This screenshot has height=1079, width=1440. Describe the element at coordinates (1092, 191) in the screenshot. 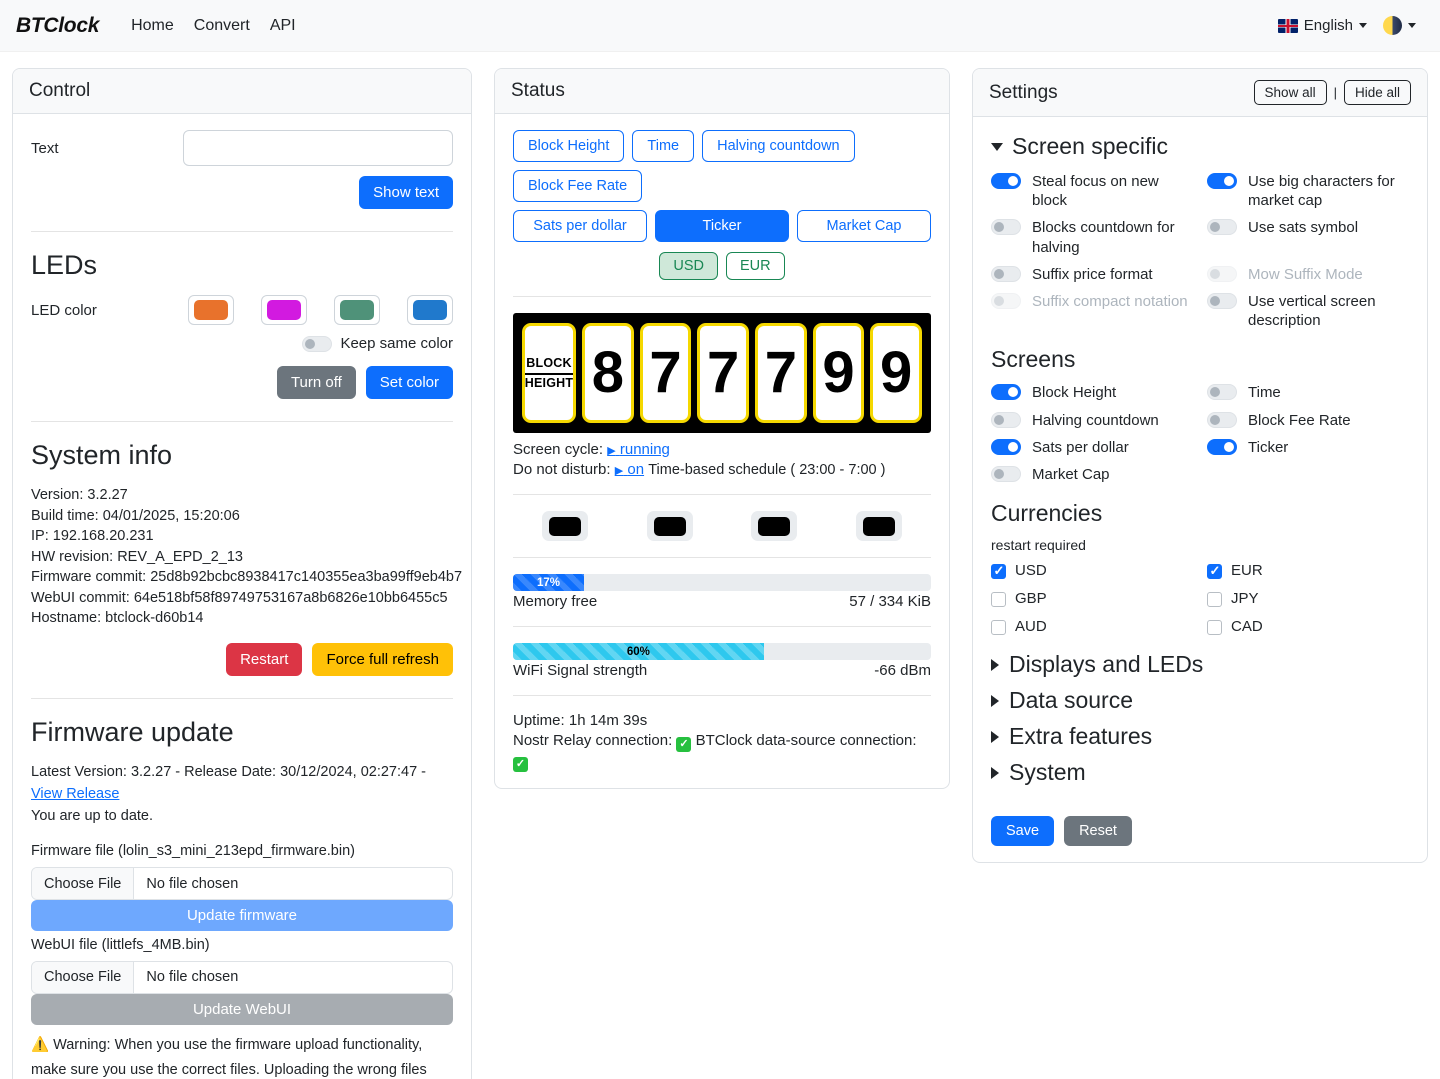

I see `setting-steal-focus-on-new-block: Steal focus on new block` at that location.